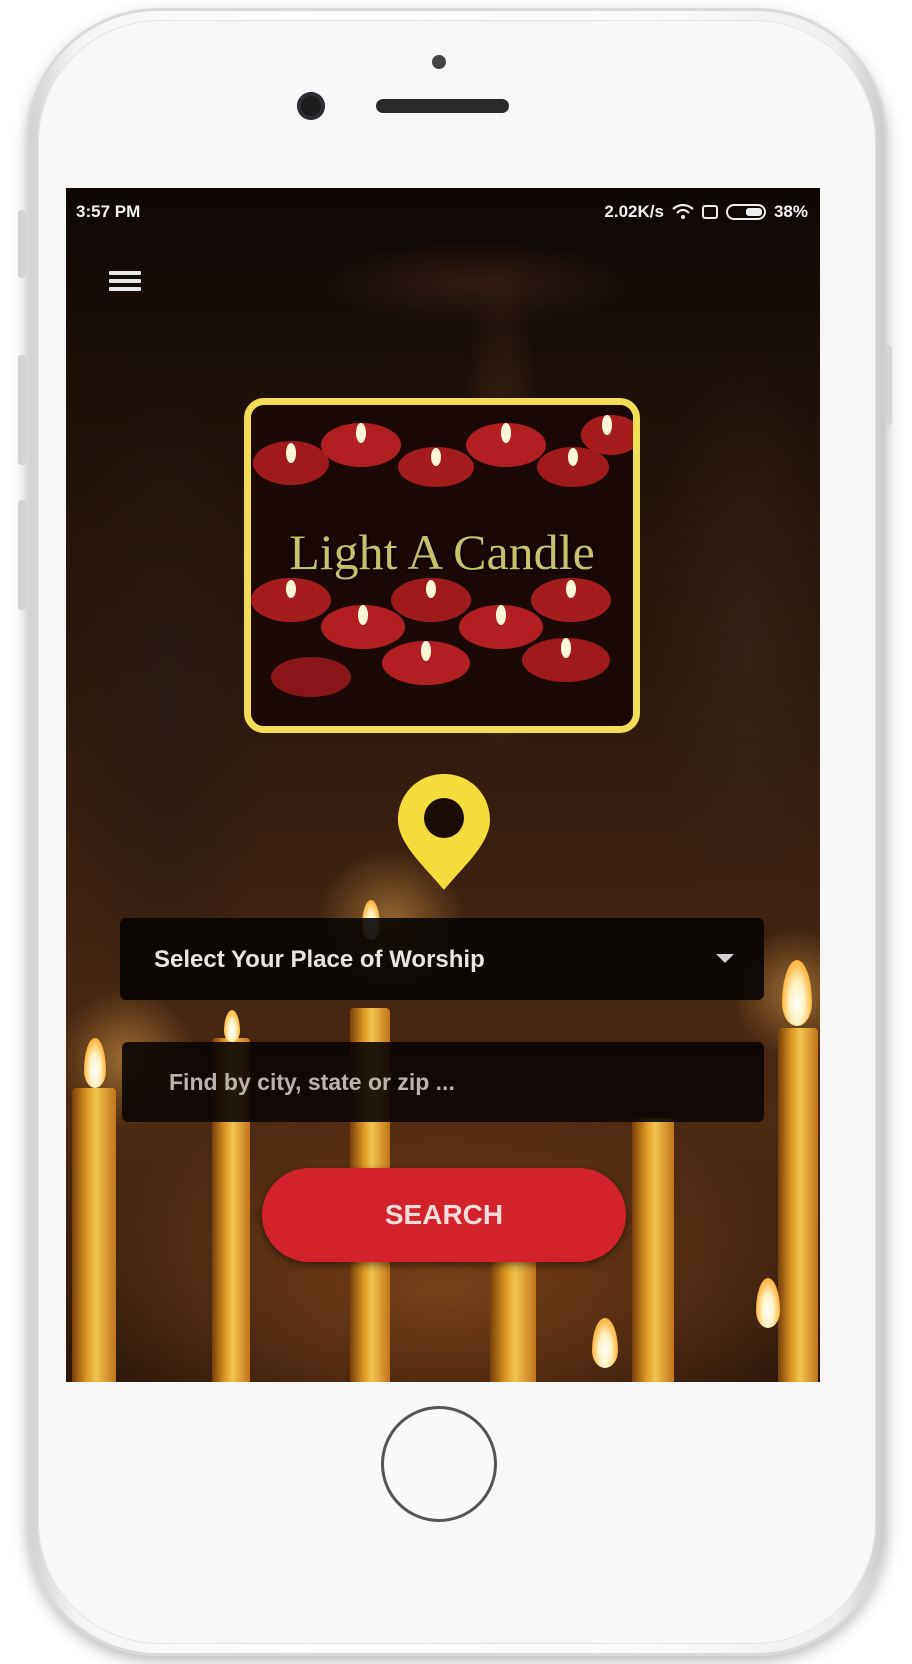 This screenshot has width=912, height=1664. Describe the element at coordinates (442, 552) in the screenshot. I see `logo-text: Light A Candle` at that location.